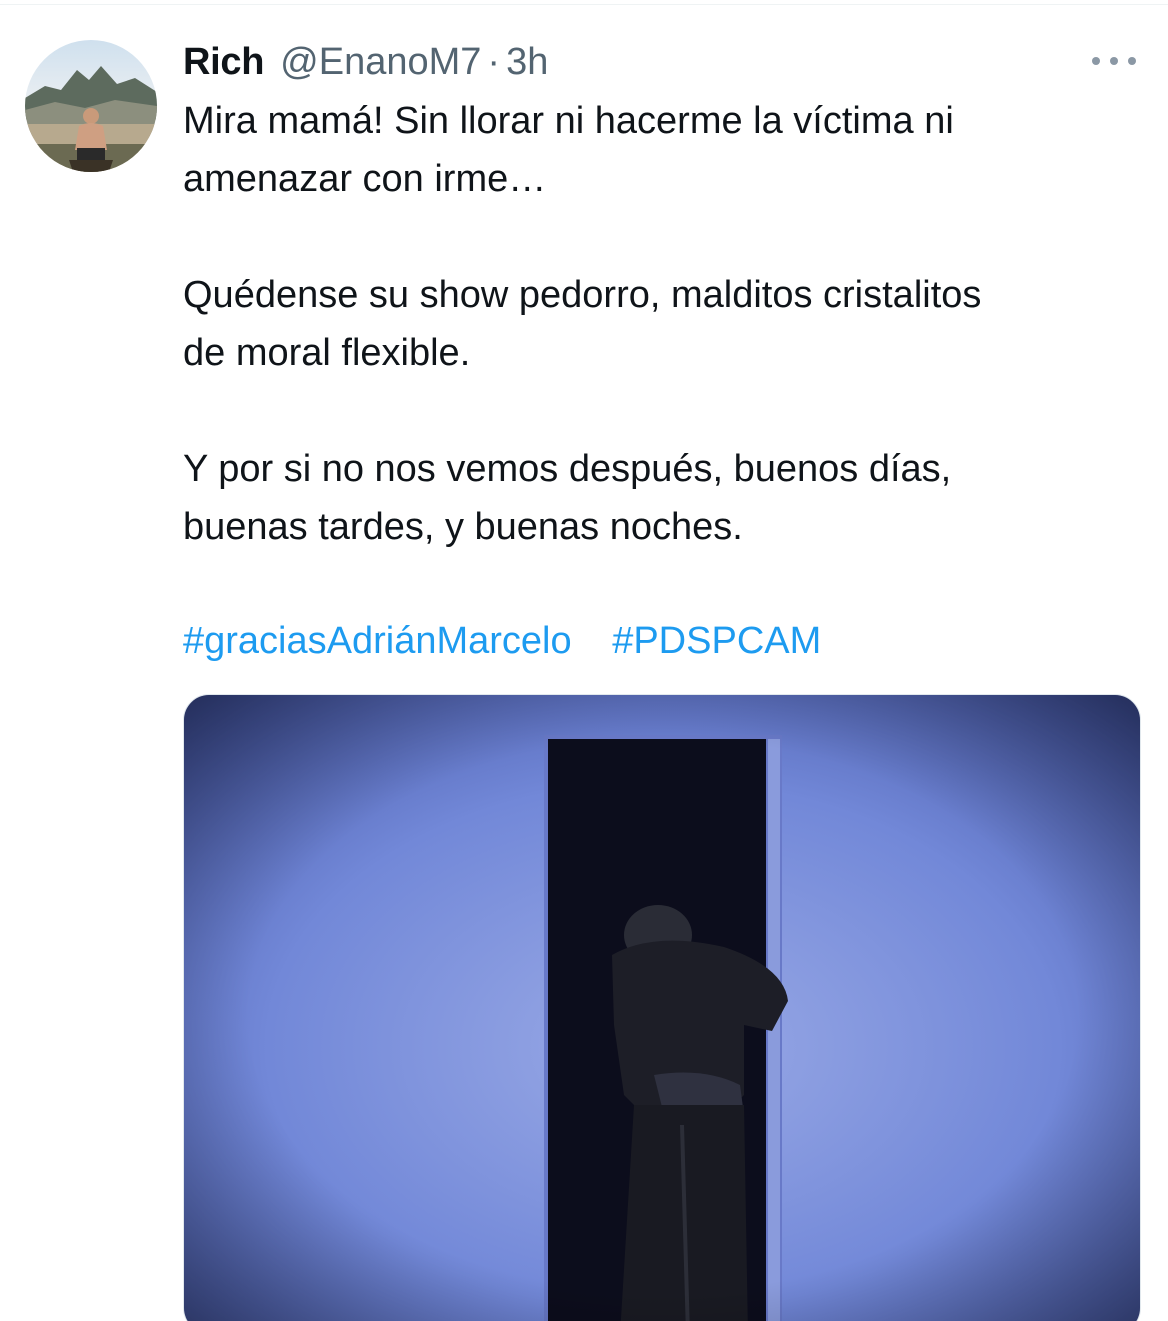 This screenshot has height=1321, width=1168. Describe the element at coordinates (463, 527) in the screenshot. I see `tweet-text-line: buenas tardes, y buenas noches.` at that location.